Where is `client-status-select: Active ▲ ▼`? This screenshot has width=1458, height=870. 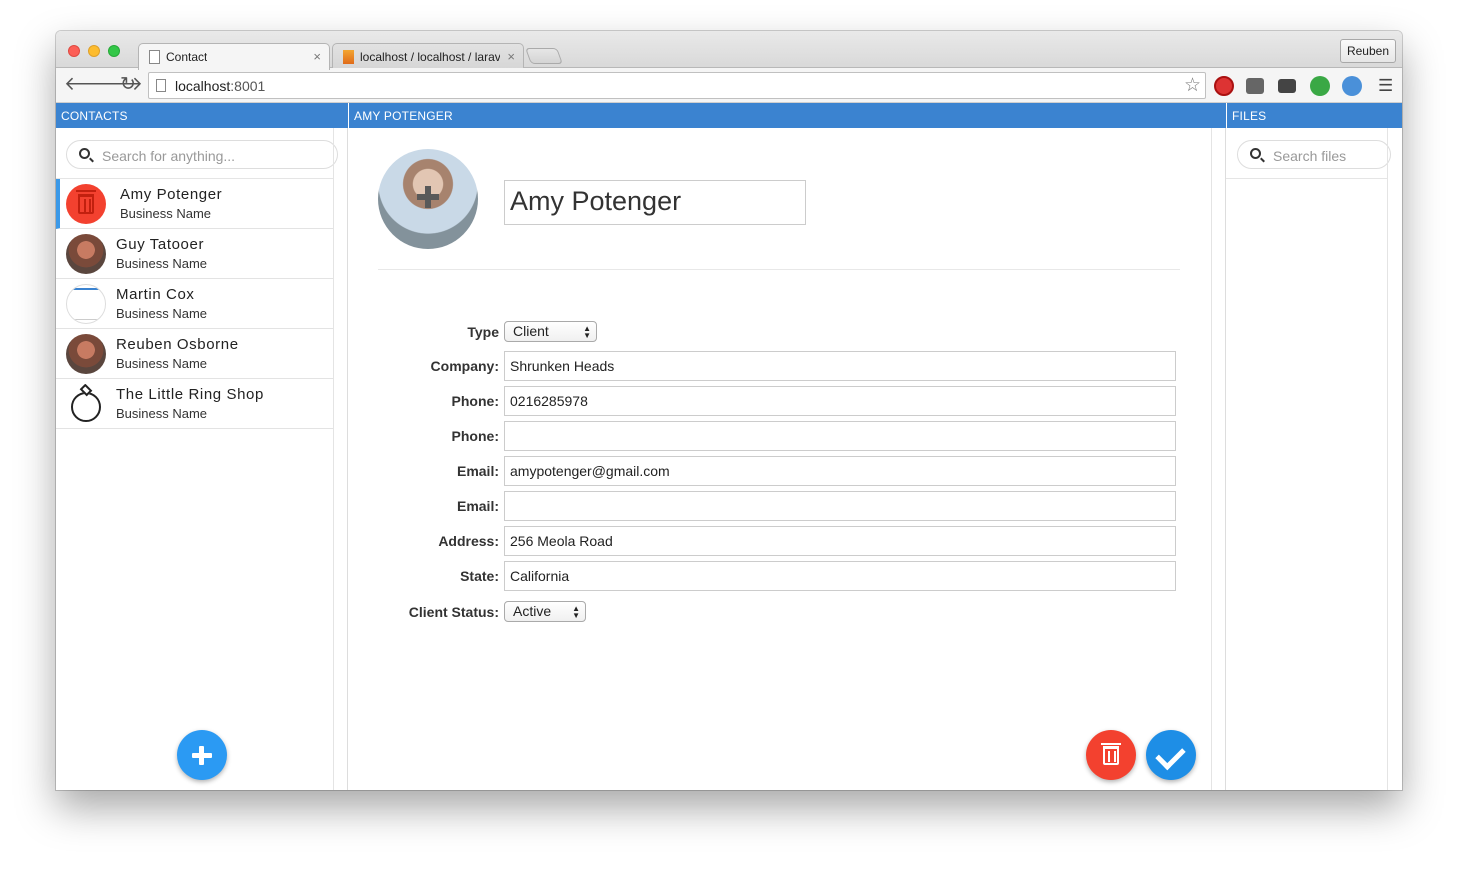 client-status-select: Active ▲ ▼ is located at coordinates (545, 611).